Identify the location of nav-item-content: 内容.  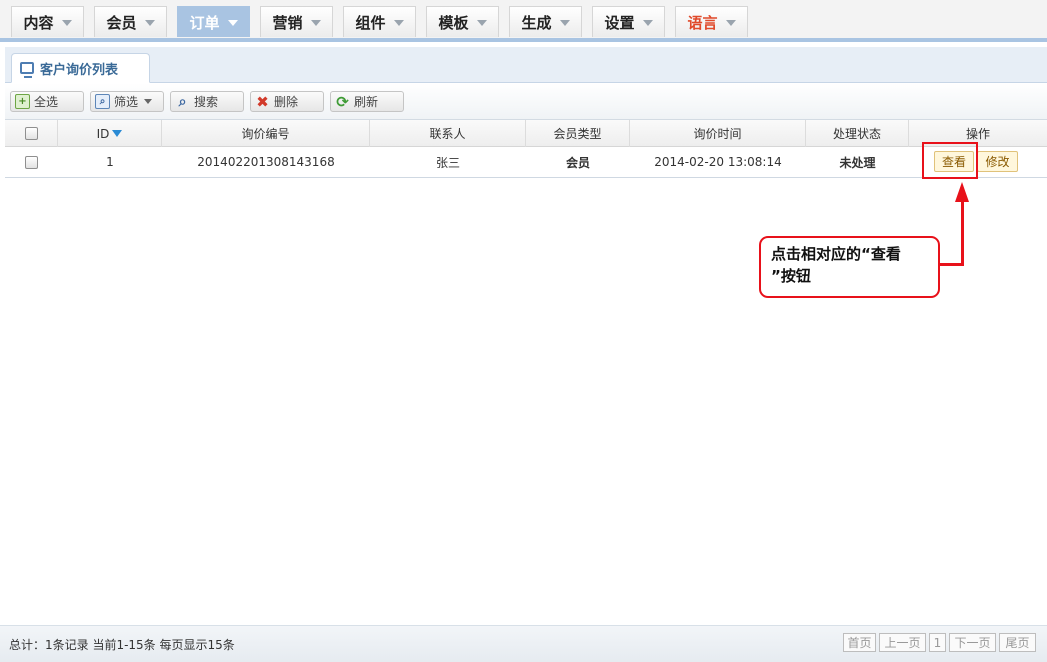
(47, 21).